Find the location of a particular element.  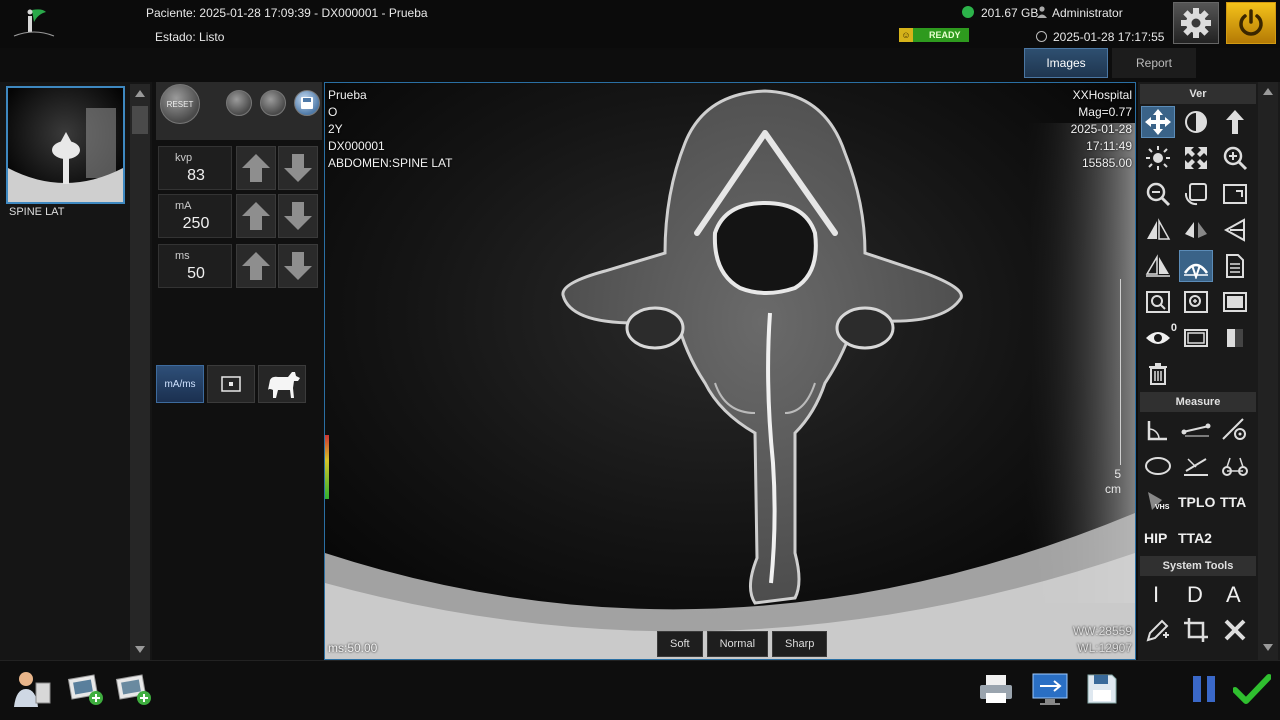

flip-vertical-tool is located at coordinates (1158, 266).